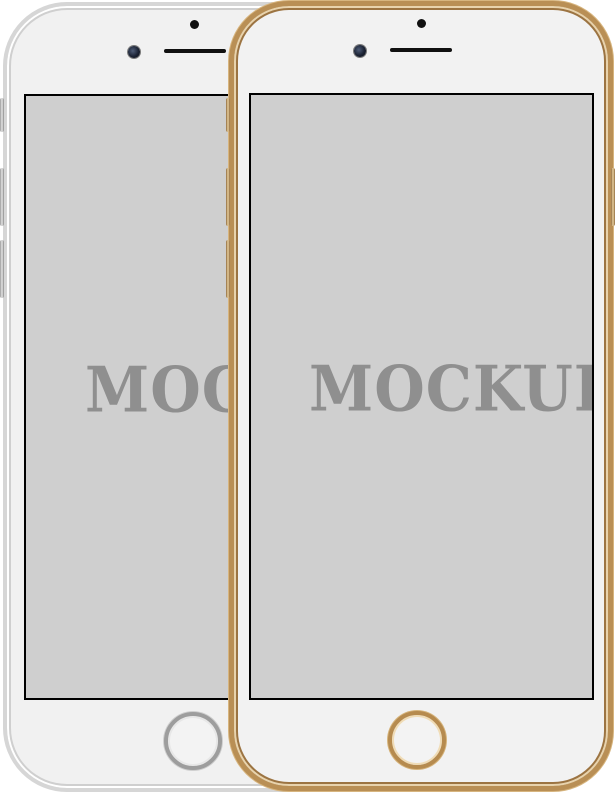 The image size is (616, 793). What do you see at coordinates (417, 740) in the screenshot?
I see `gold-home-button` at bounding box center [417, 740].